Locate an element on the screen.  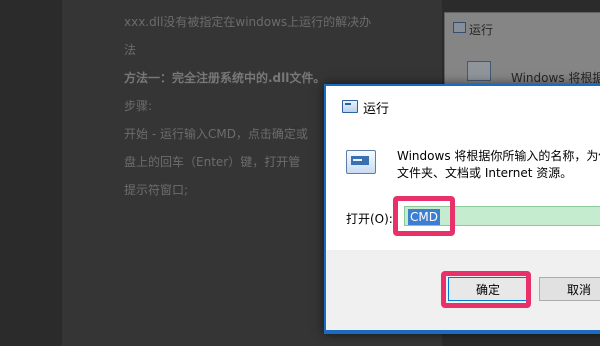
background-window-title: 运行 is located at coordinates (481, 30).